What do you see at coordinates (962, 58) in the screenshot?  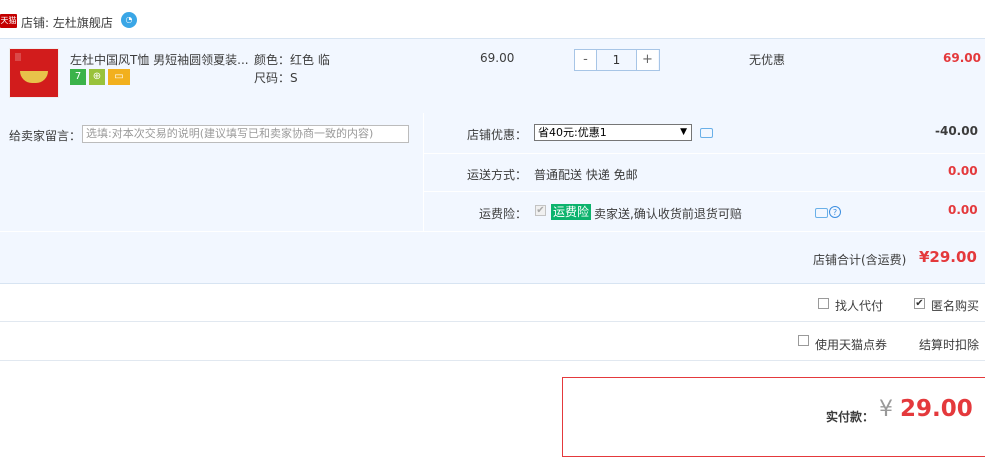 I see `item-subtotal: 69.00` at bounding box center [962, 58].